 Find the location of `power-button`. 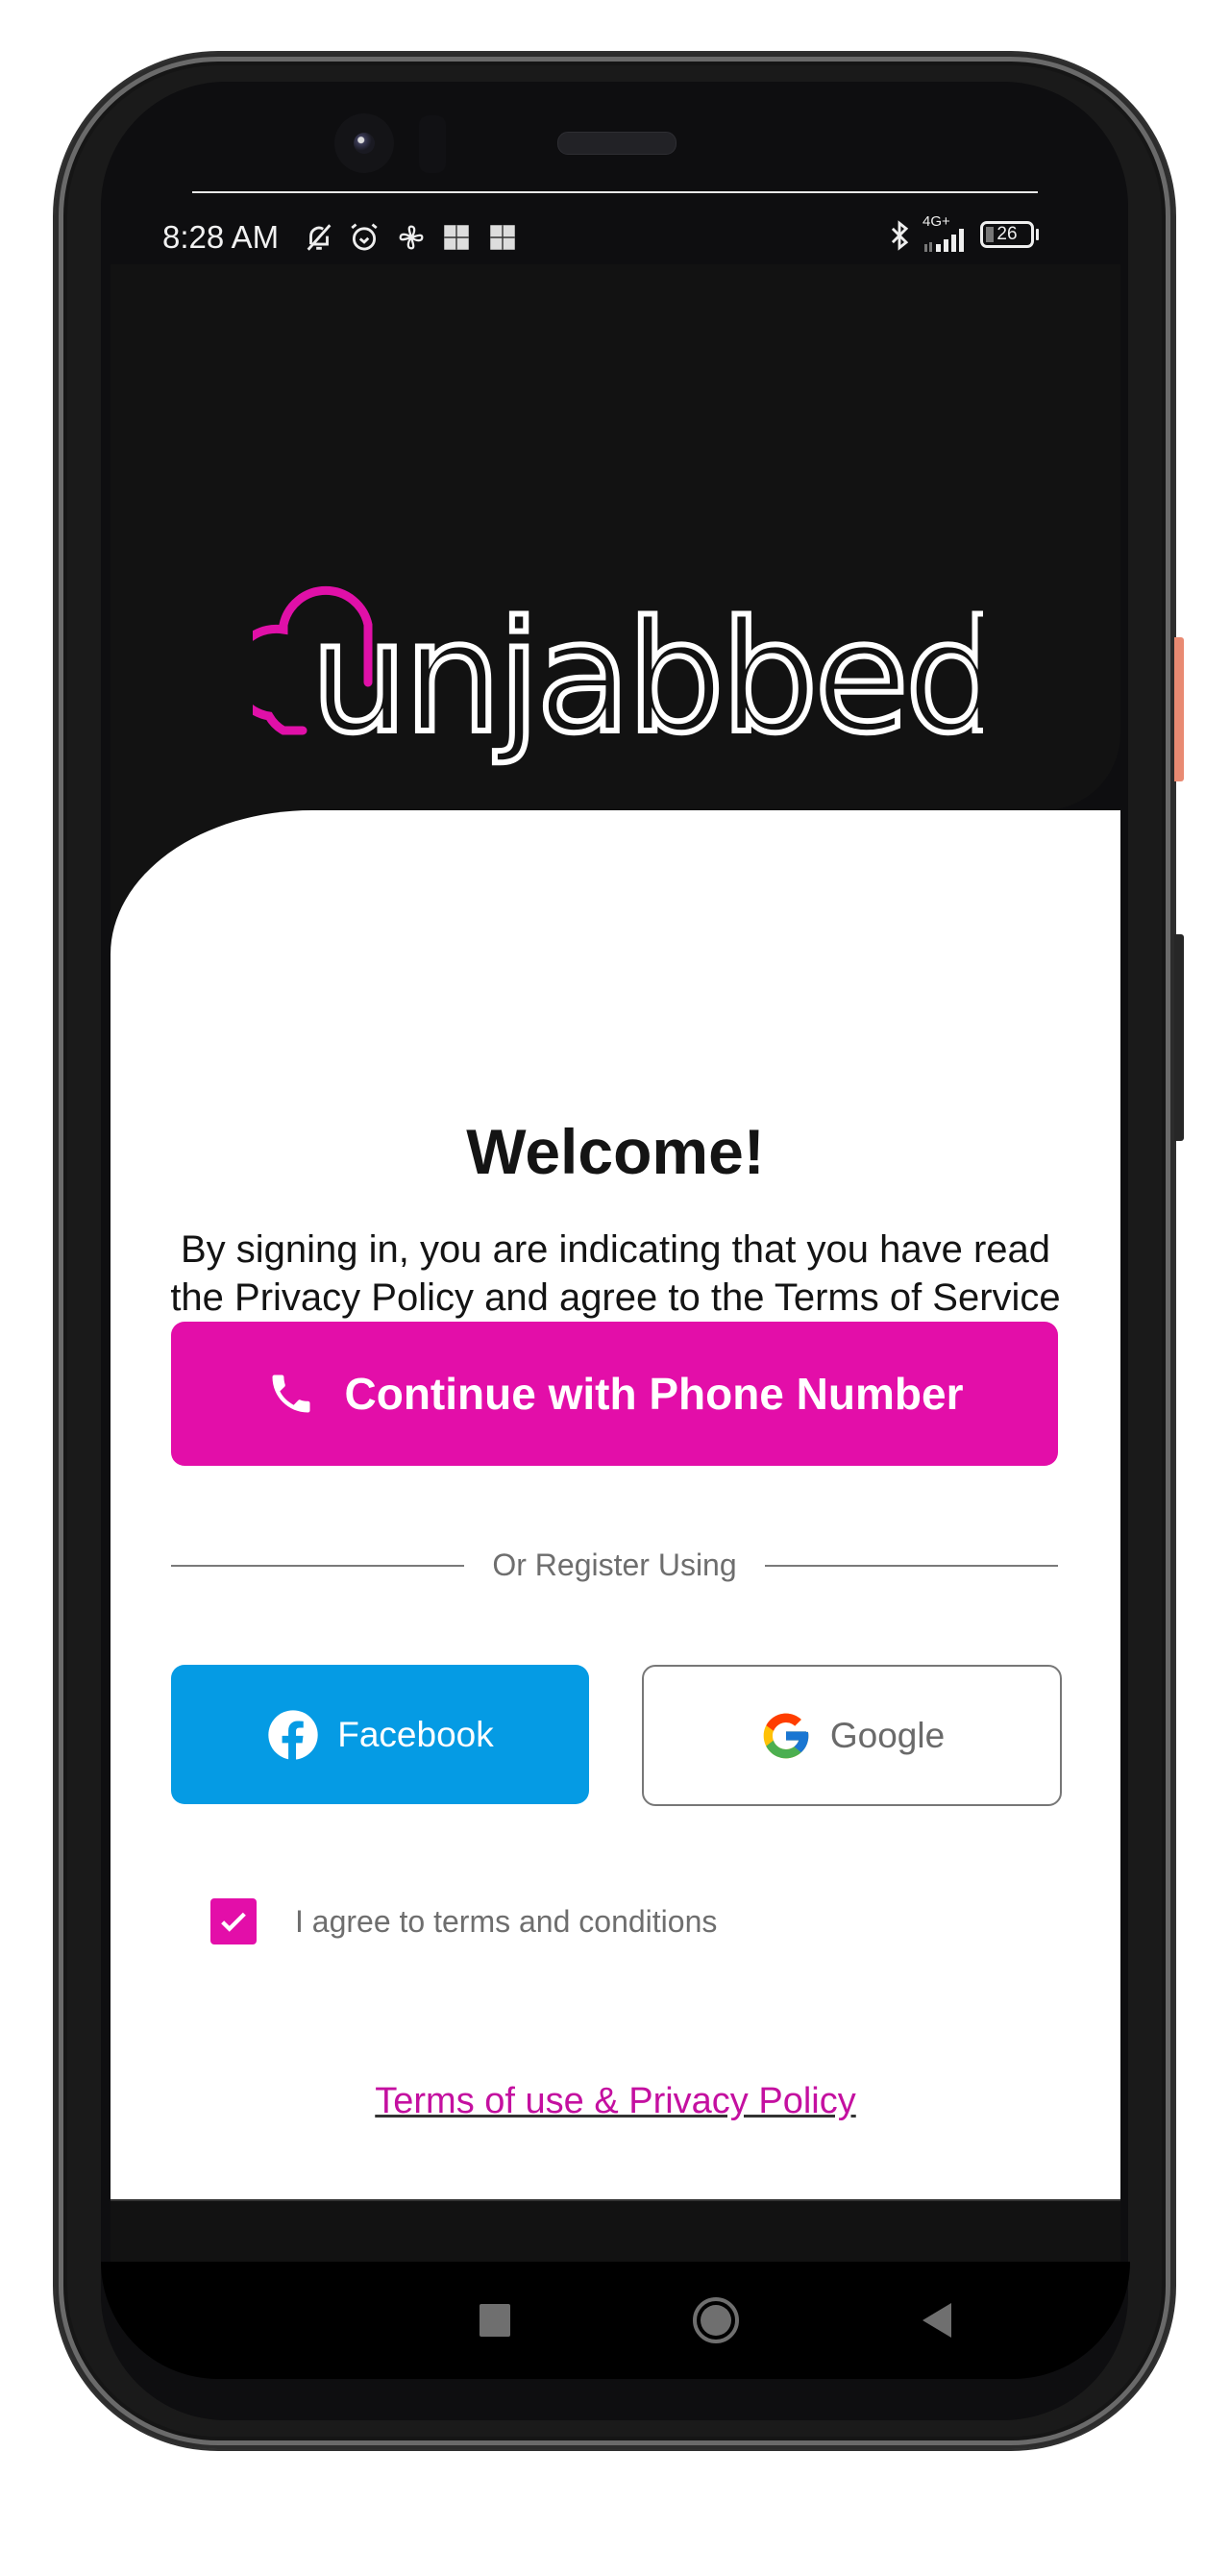

power-button is located at coordinates (1179, 709).